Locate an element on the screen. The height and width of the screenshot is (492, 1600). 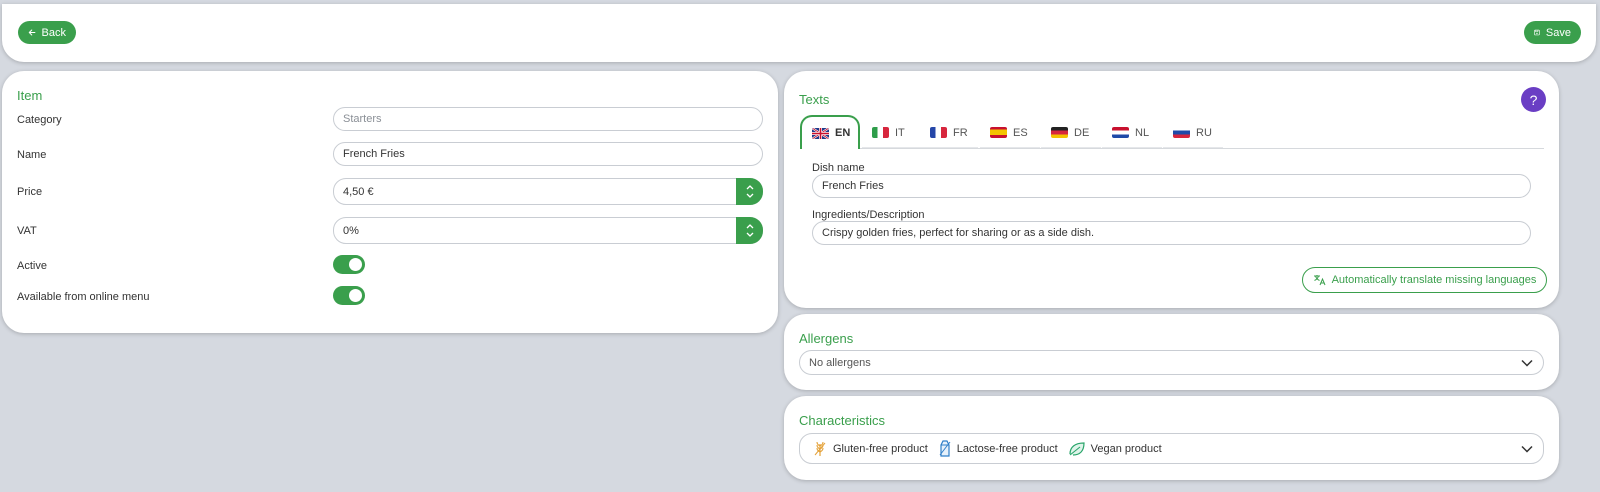
characteristics-title: Characteristics is located at coordinates (842, 420).